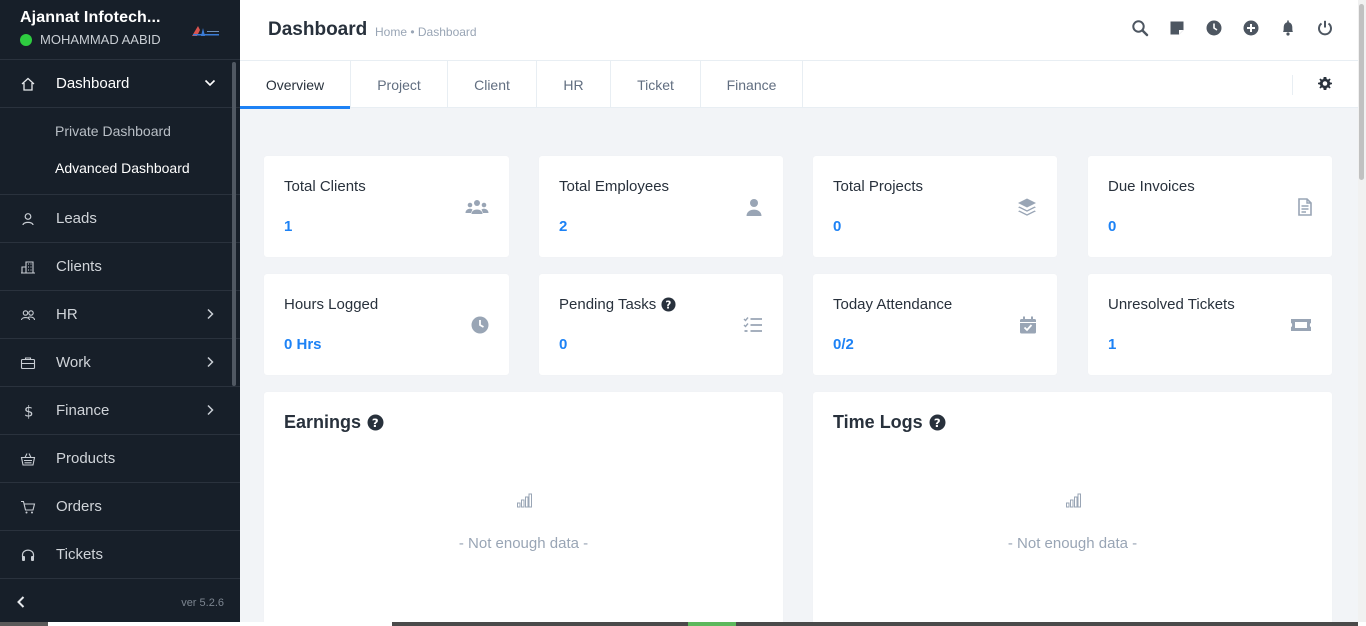 Image resolution: width=1366 pixels, height=626 pixels. What do you see at coordinates (120, 602) in the screenshot?
I see `sidebar-footer: ver 5.2.6` at bounding box center [120, 602].